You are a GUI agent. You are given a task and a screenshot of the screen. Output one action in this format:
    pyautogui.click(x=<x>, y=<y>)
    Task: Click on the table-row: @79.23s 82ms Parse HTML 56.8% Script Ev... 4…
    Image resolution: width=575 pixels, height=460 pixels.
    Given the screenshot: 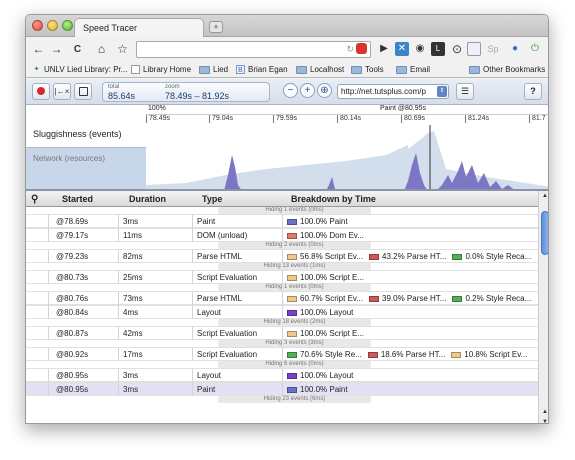 What is the action you would take?
    pyautogui.click(x=282, y=256)
    